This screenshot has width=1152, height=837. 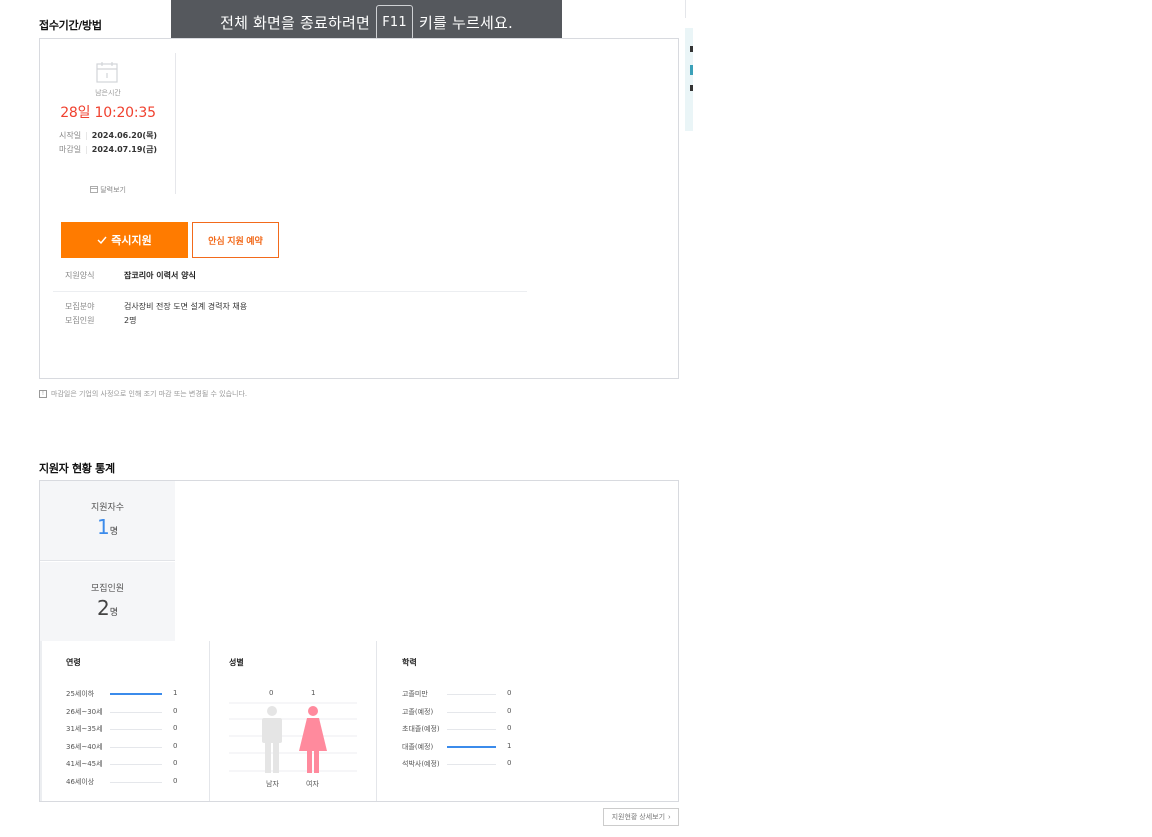 What do you see at coordinates (108, 93) in the screenshot?
I see `remain-time-label: 남은시간` at bounding box center [108, 93].